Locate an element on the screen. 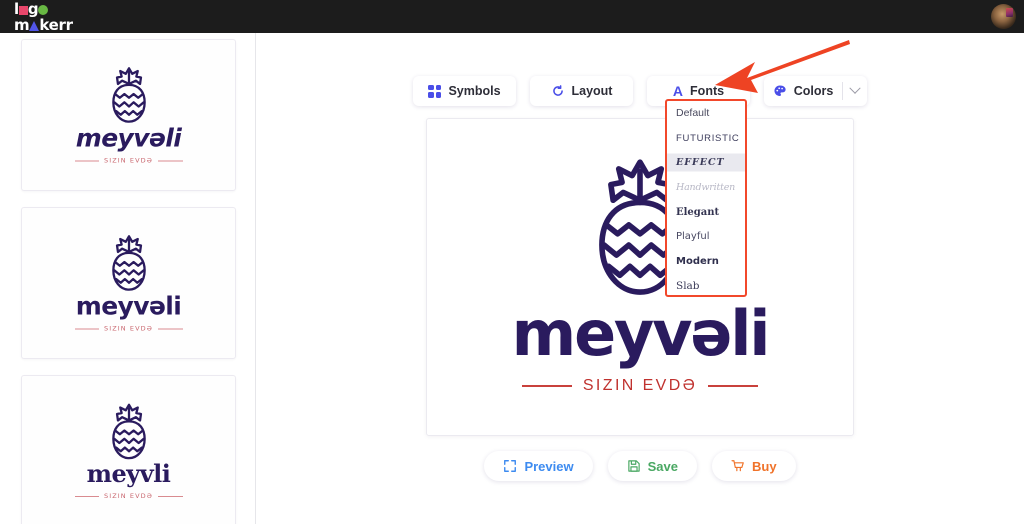 Image resolution: width=1024 pixels, height=524 pixels. letter-a-icon: A is located at coordinates (678, 91).